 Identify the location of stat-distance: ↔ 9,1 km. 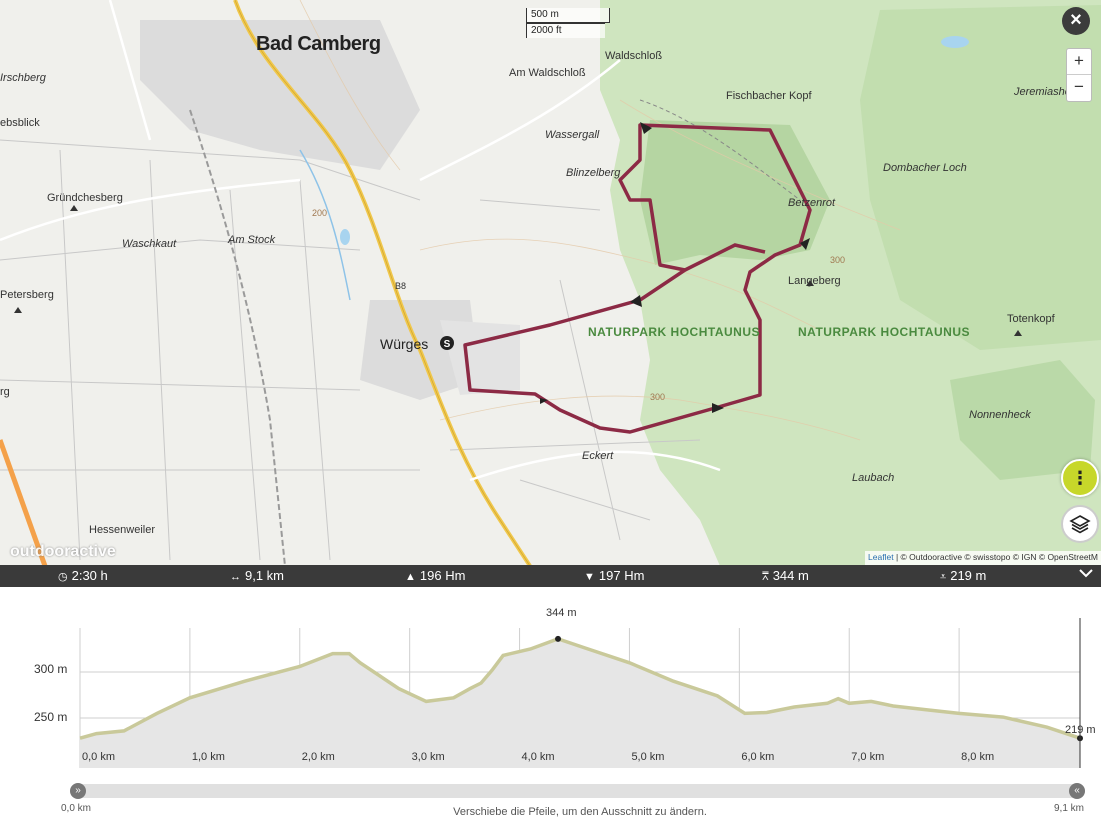
(257, 575).